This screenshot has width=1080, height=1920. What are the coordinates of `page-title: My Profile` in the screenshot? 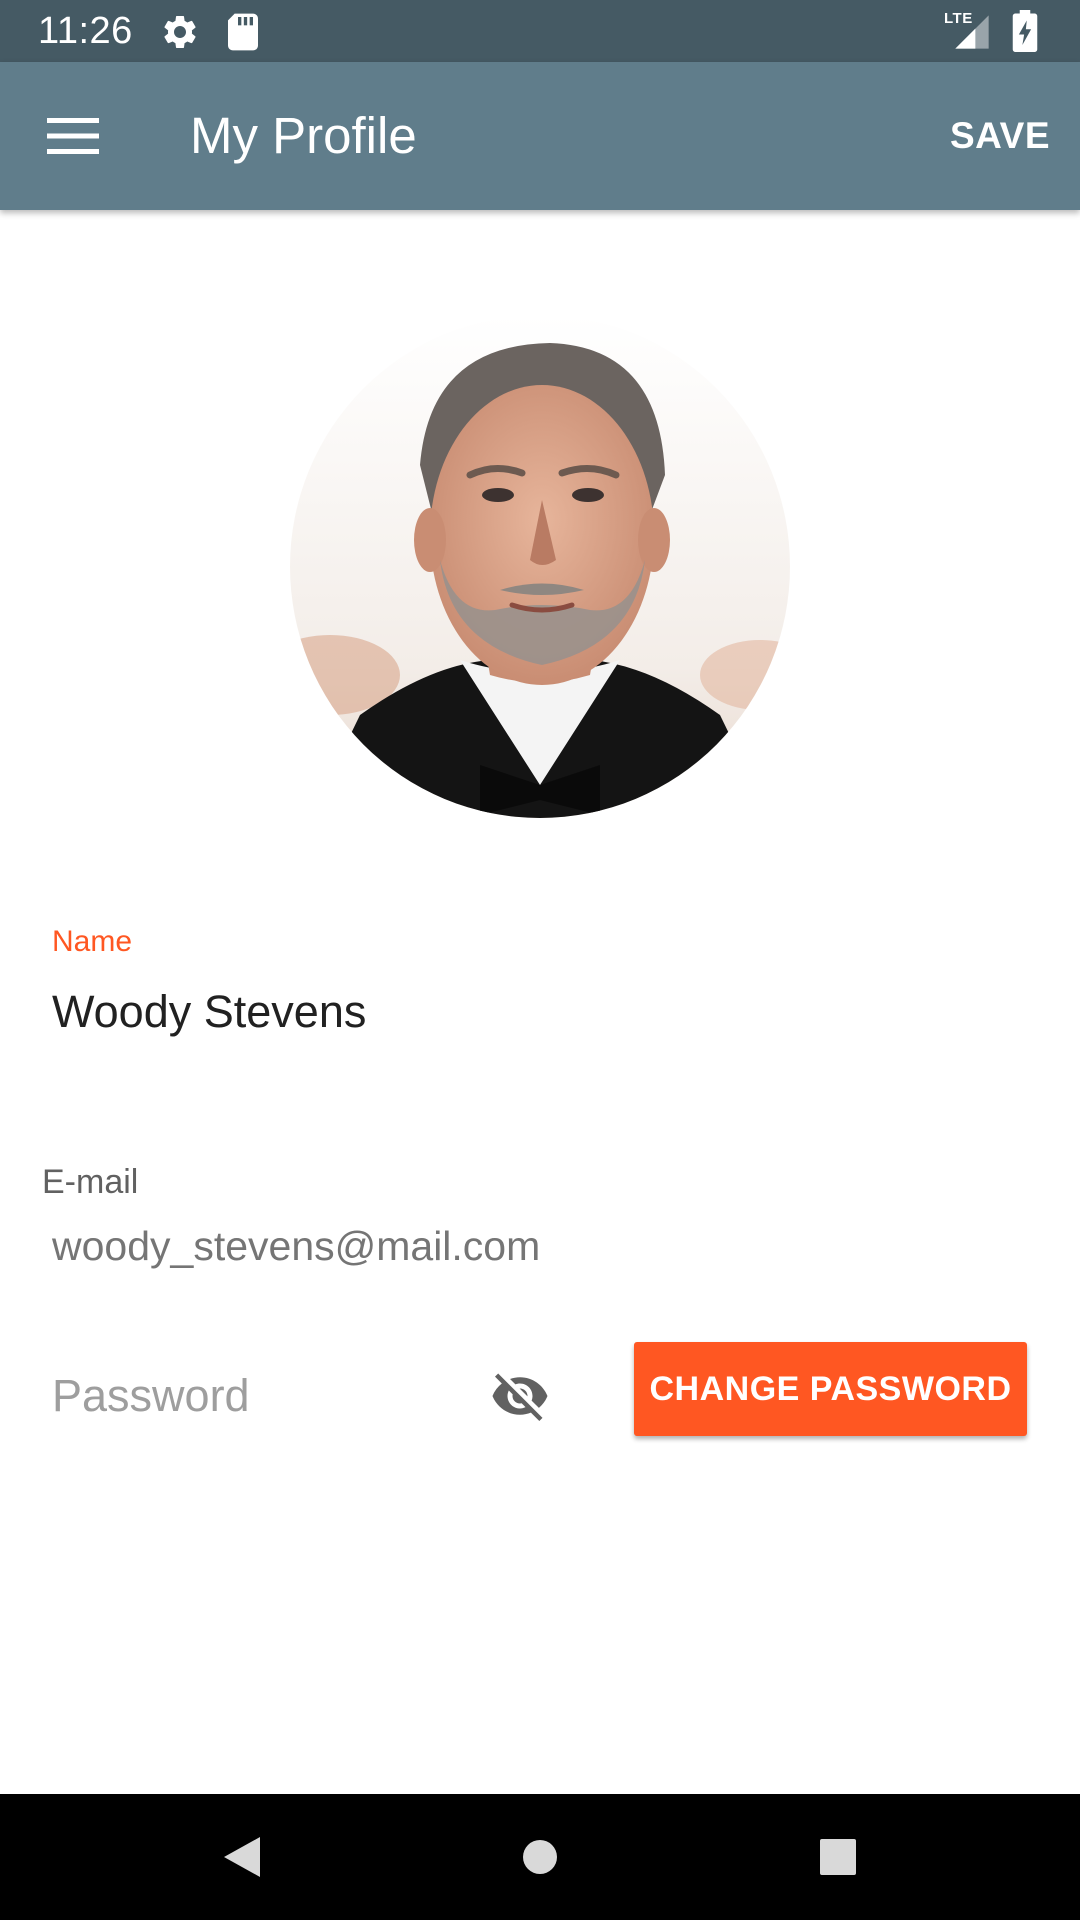 It's located at (303, 135).